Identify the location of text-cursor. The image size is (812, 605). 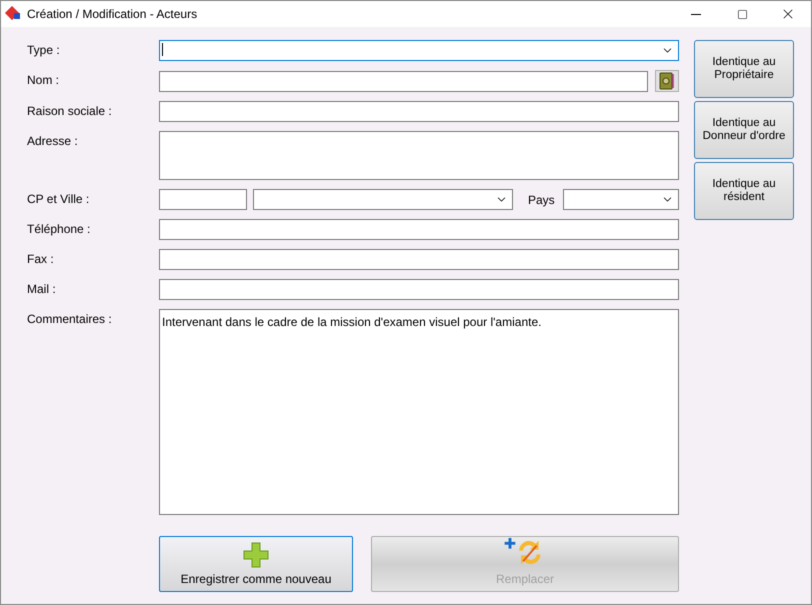
(162, 49).